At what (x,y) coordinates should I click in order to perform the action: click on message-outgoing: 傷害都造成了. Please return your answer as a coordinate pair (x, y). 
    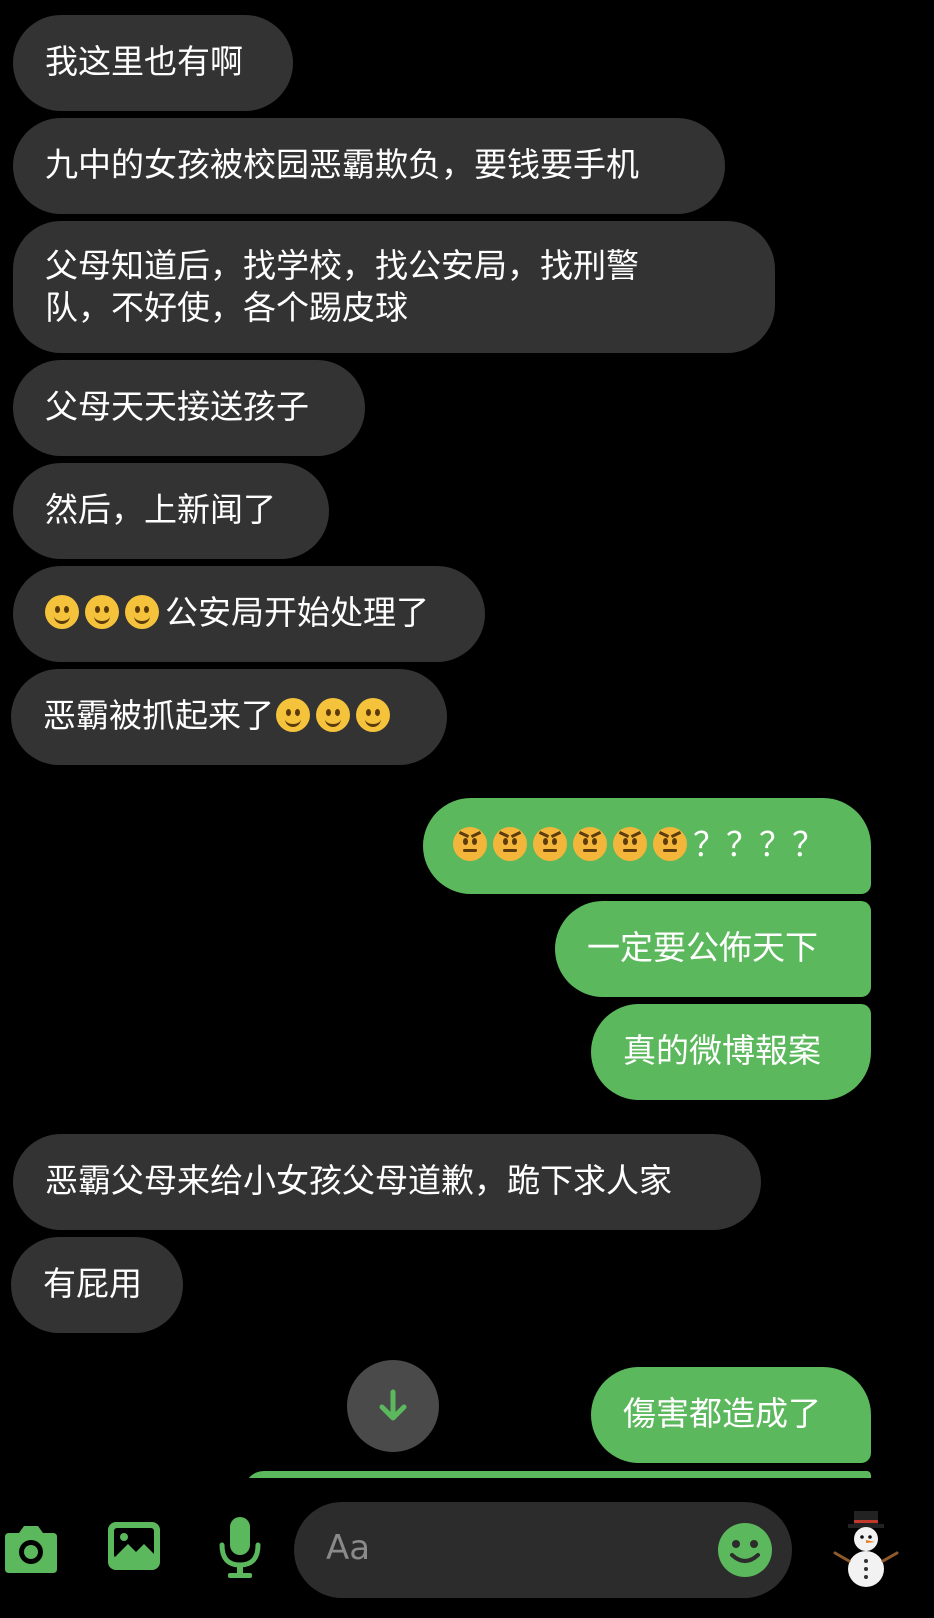
    Looking at the image, I should click on (731, 1415).